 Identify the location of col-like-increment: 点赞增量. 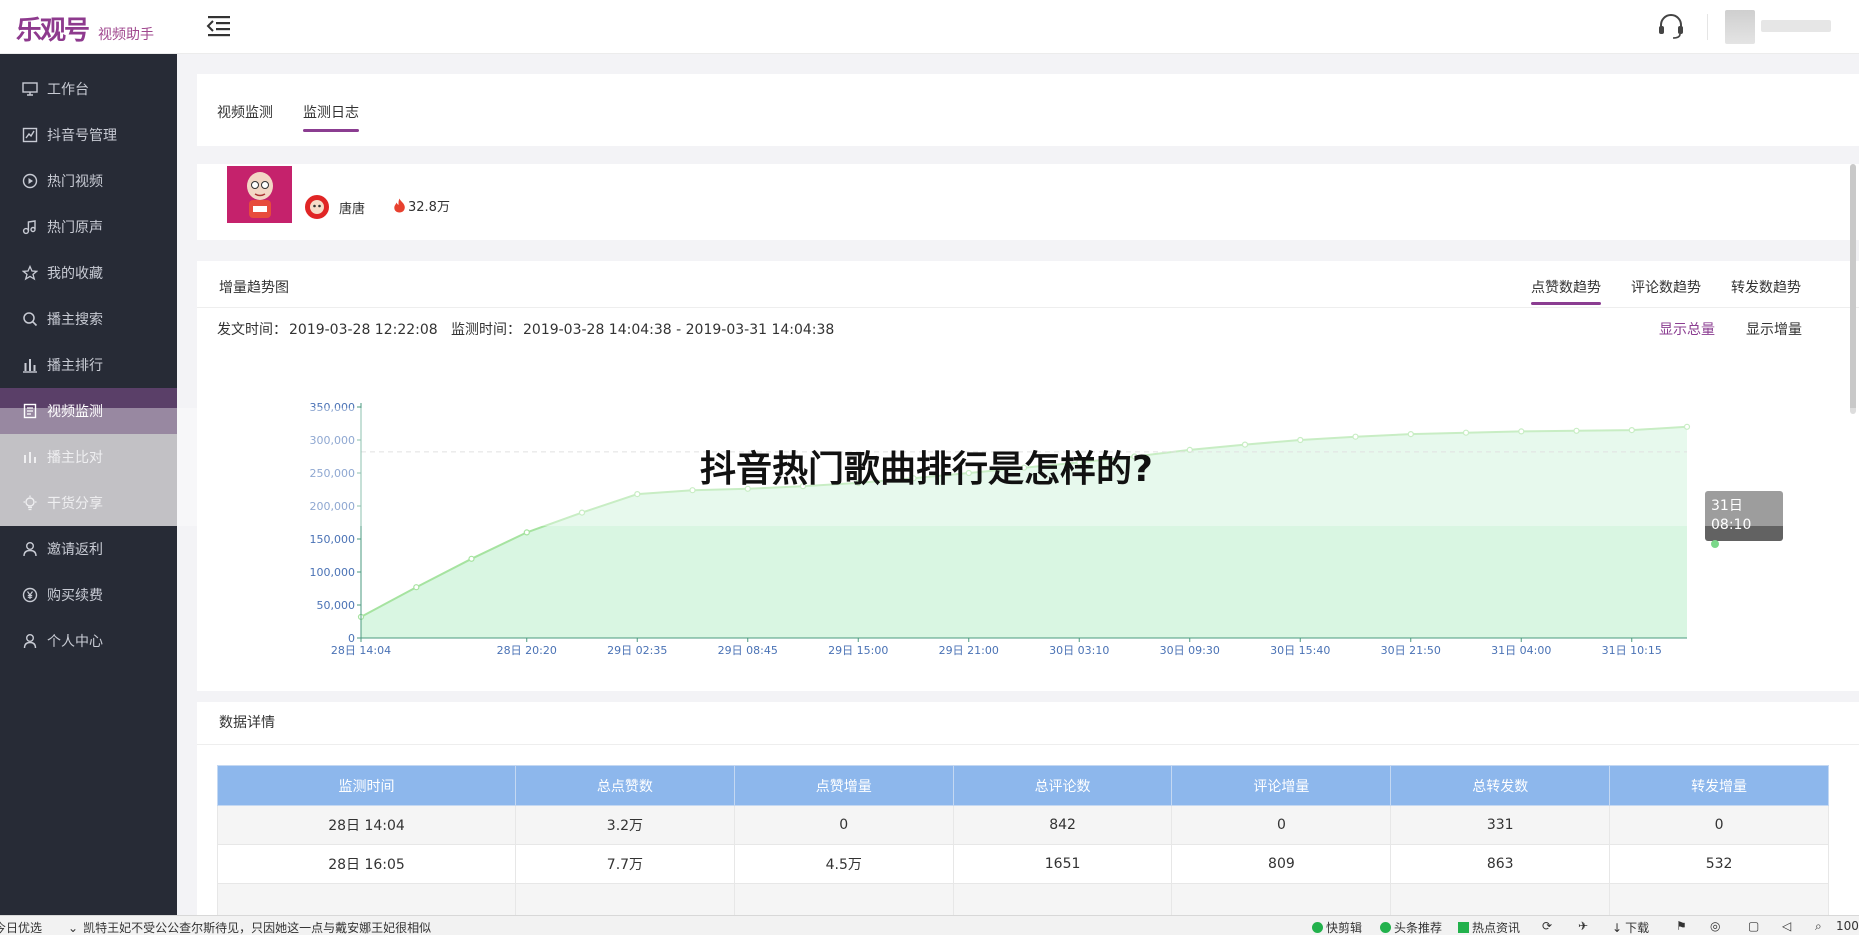
(843, 785).